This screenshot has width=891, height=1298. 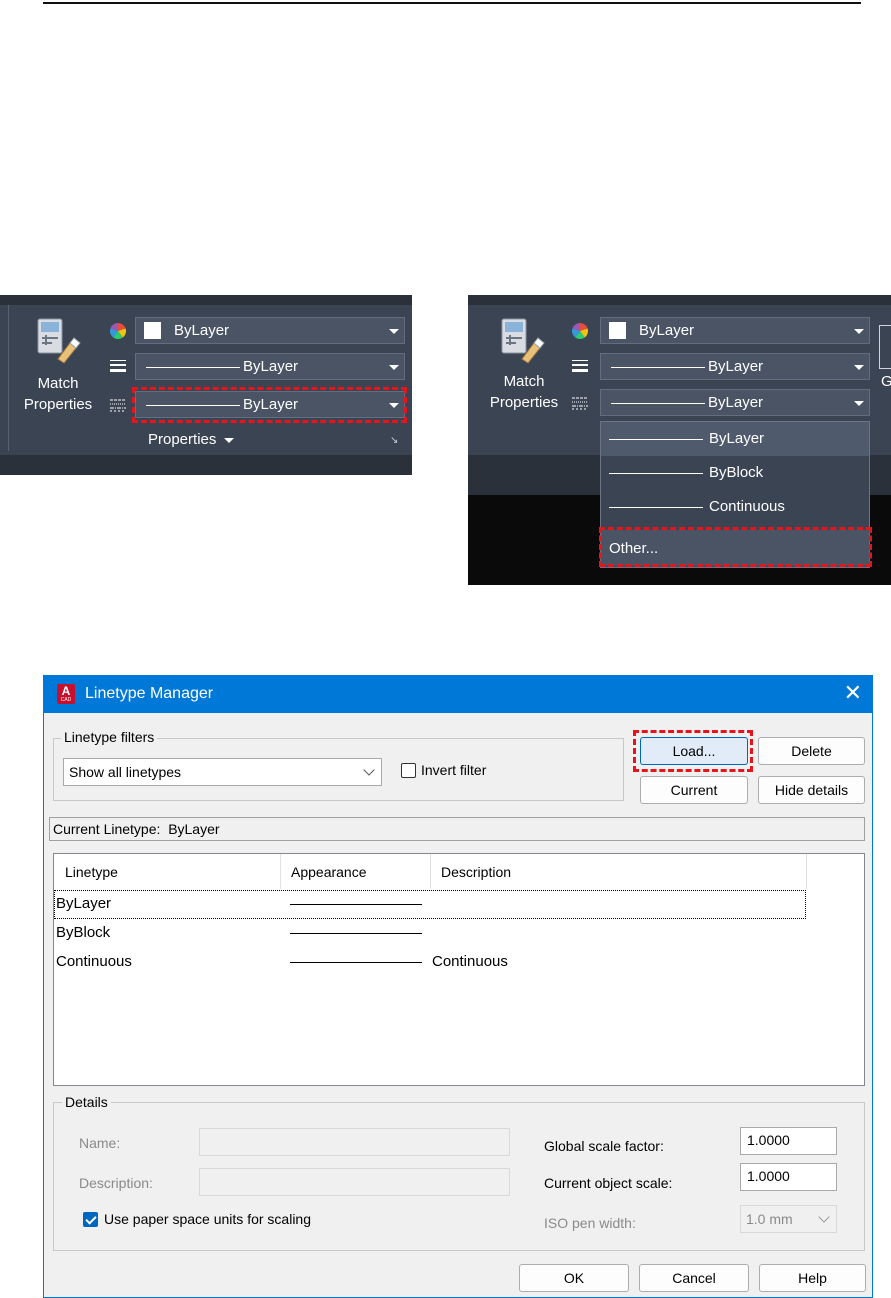 I want to click on dialog-title: Linetype Manager, so click(x=149, y=693).